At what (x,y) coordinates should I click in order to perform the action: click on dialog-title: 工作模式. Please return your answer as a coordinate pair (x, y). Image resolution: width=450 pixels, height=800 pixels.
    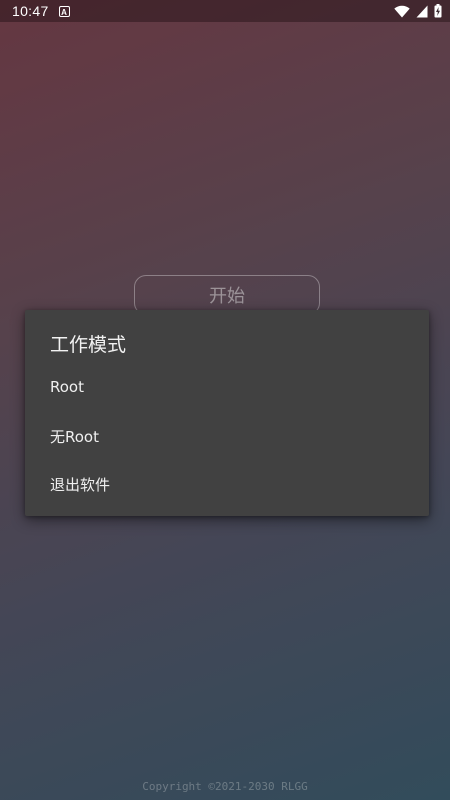
    Looking at the image, I should click on (88, 345).